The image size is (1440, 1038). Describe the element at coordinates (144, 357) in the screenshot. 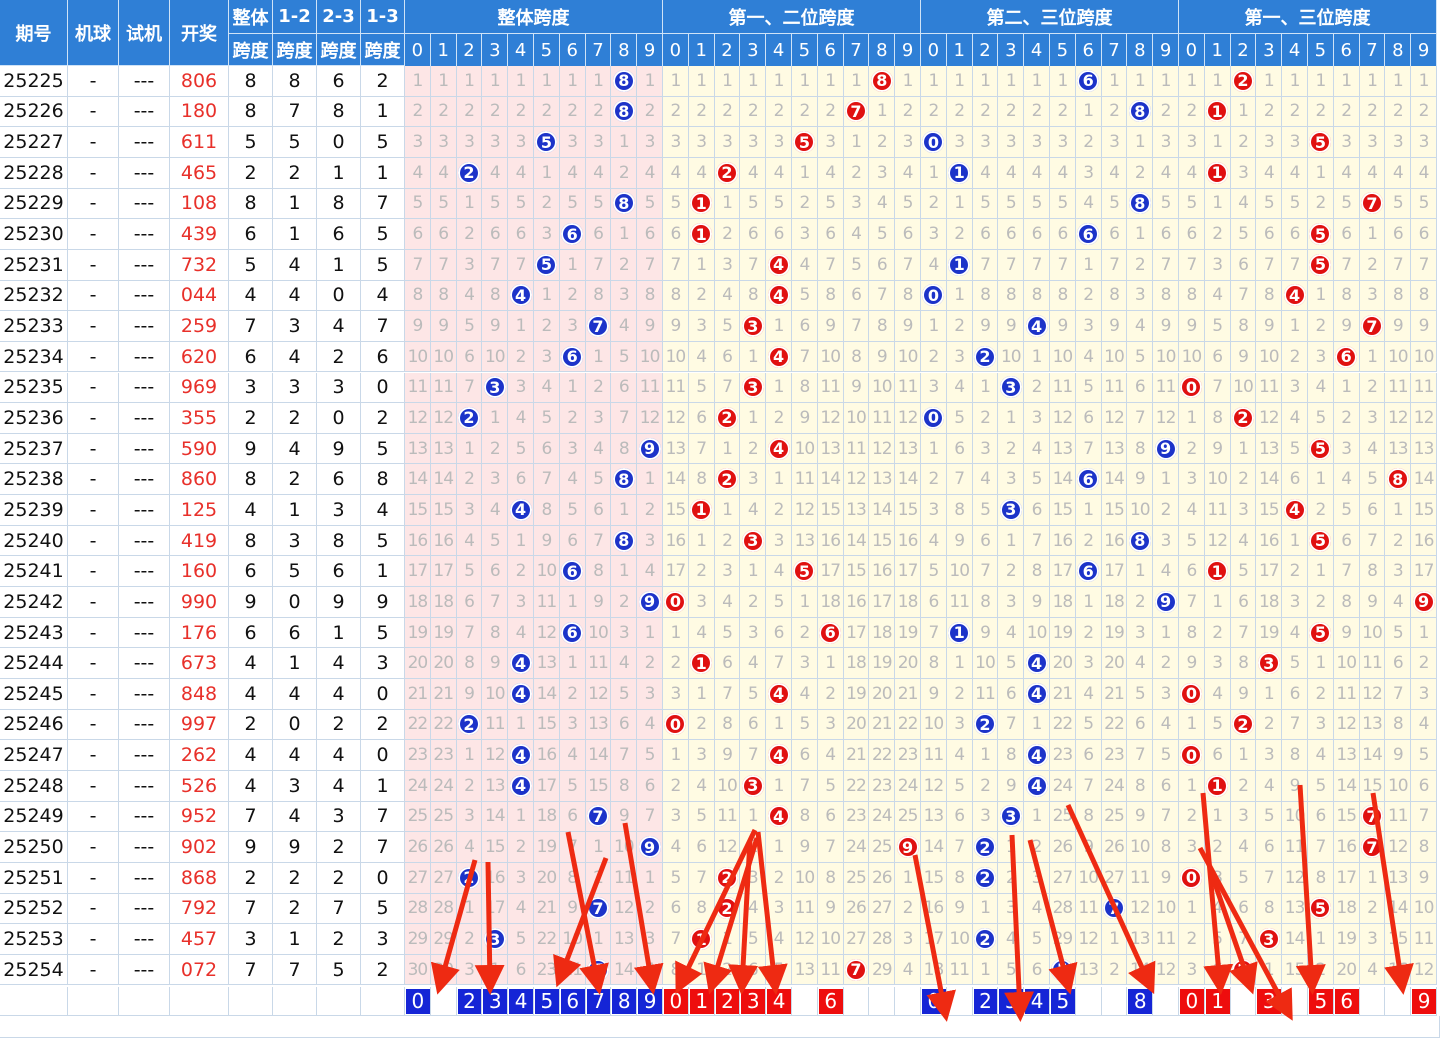

I see `row-tester: ---` at that location.